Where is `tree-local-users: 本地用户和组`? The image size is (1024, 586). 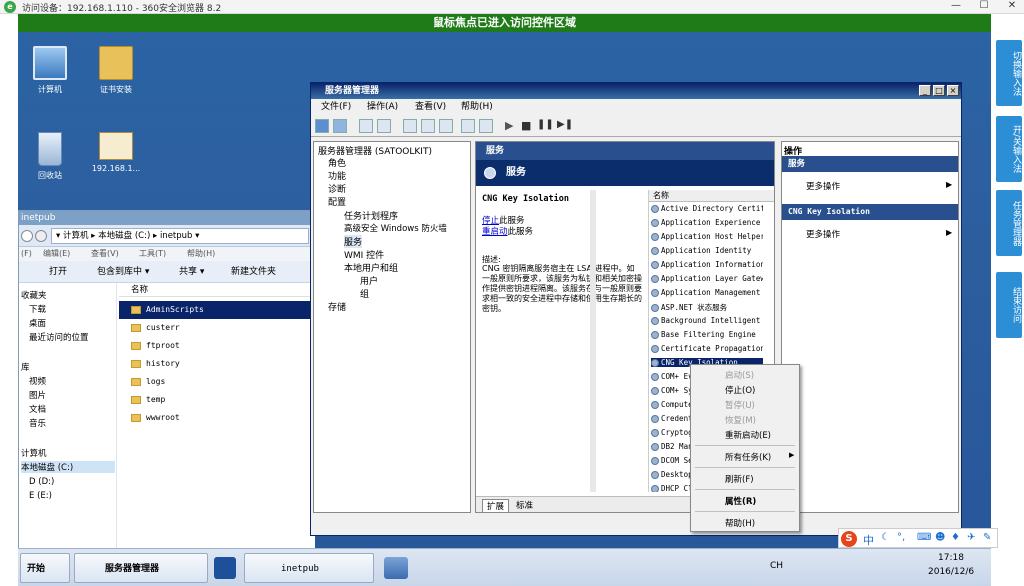 tree-local-users: 本地用户和组 is located at coordinates (371, 267).